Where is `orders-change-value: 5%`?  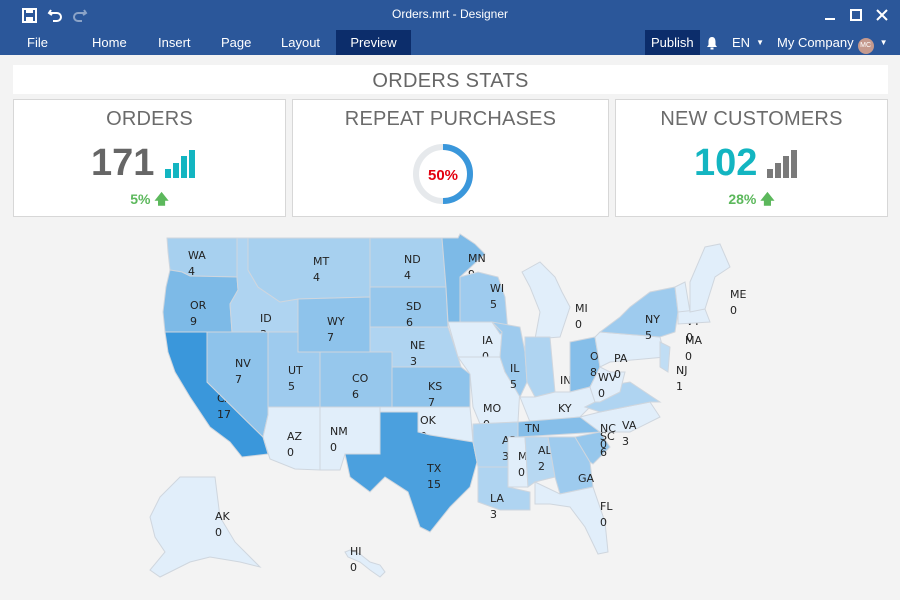 orders-change-value: 5% is located at coordinates (140, 199).